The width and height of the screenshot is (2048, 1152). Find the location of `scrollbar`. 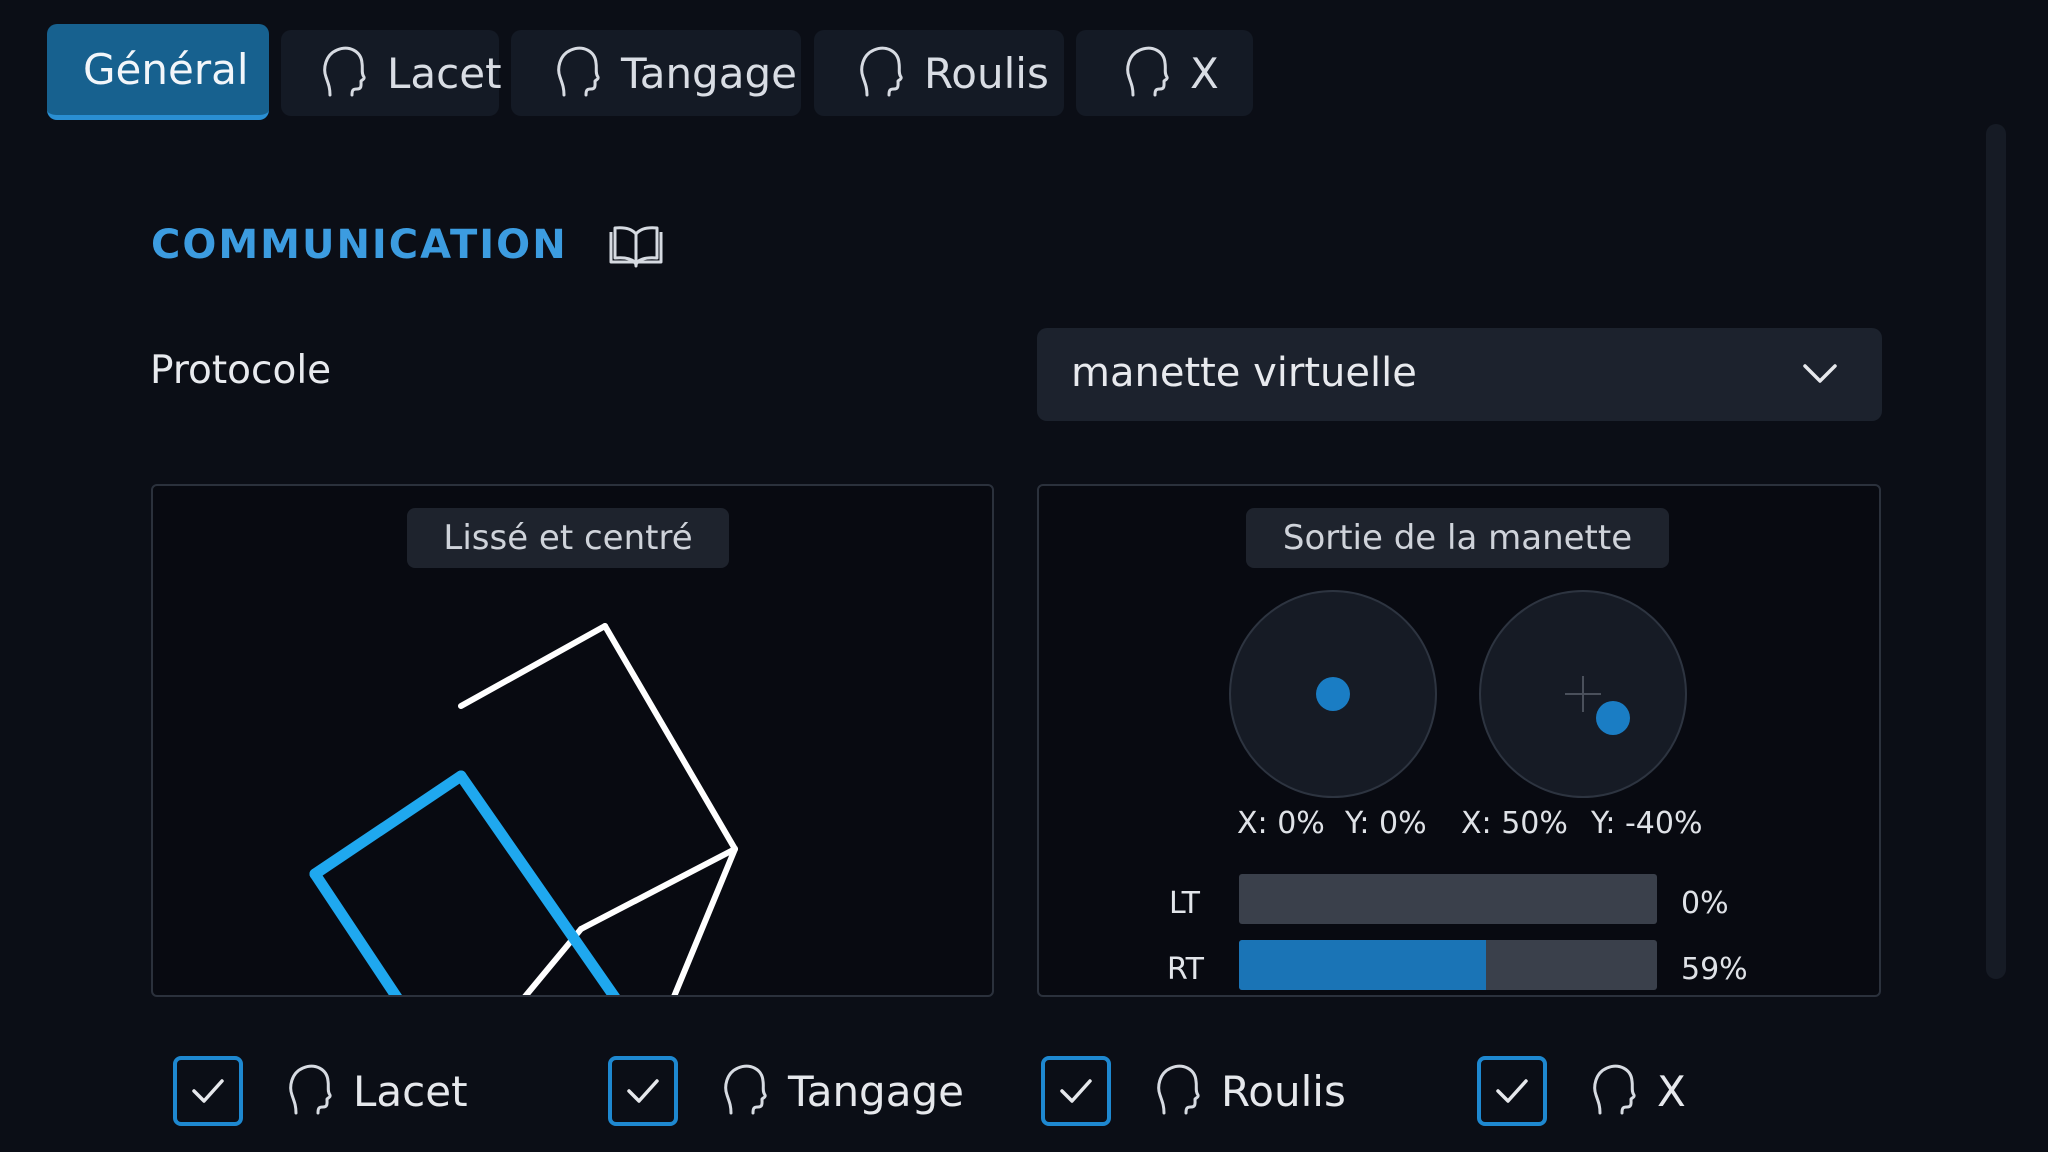

scrollbar is located at coordinates (1996, 551).